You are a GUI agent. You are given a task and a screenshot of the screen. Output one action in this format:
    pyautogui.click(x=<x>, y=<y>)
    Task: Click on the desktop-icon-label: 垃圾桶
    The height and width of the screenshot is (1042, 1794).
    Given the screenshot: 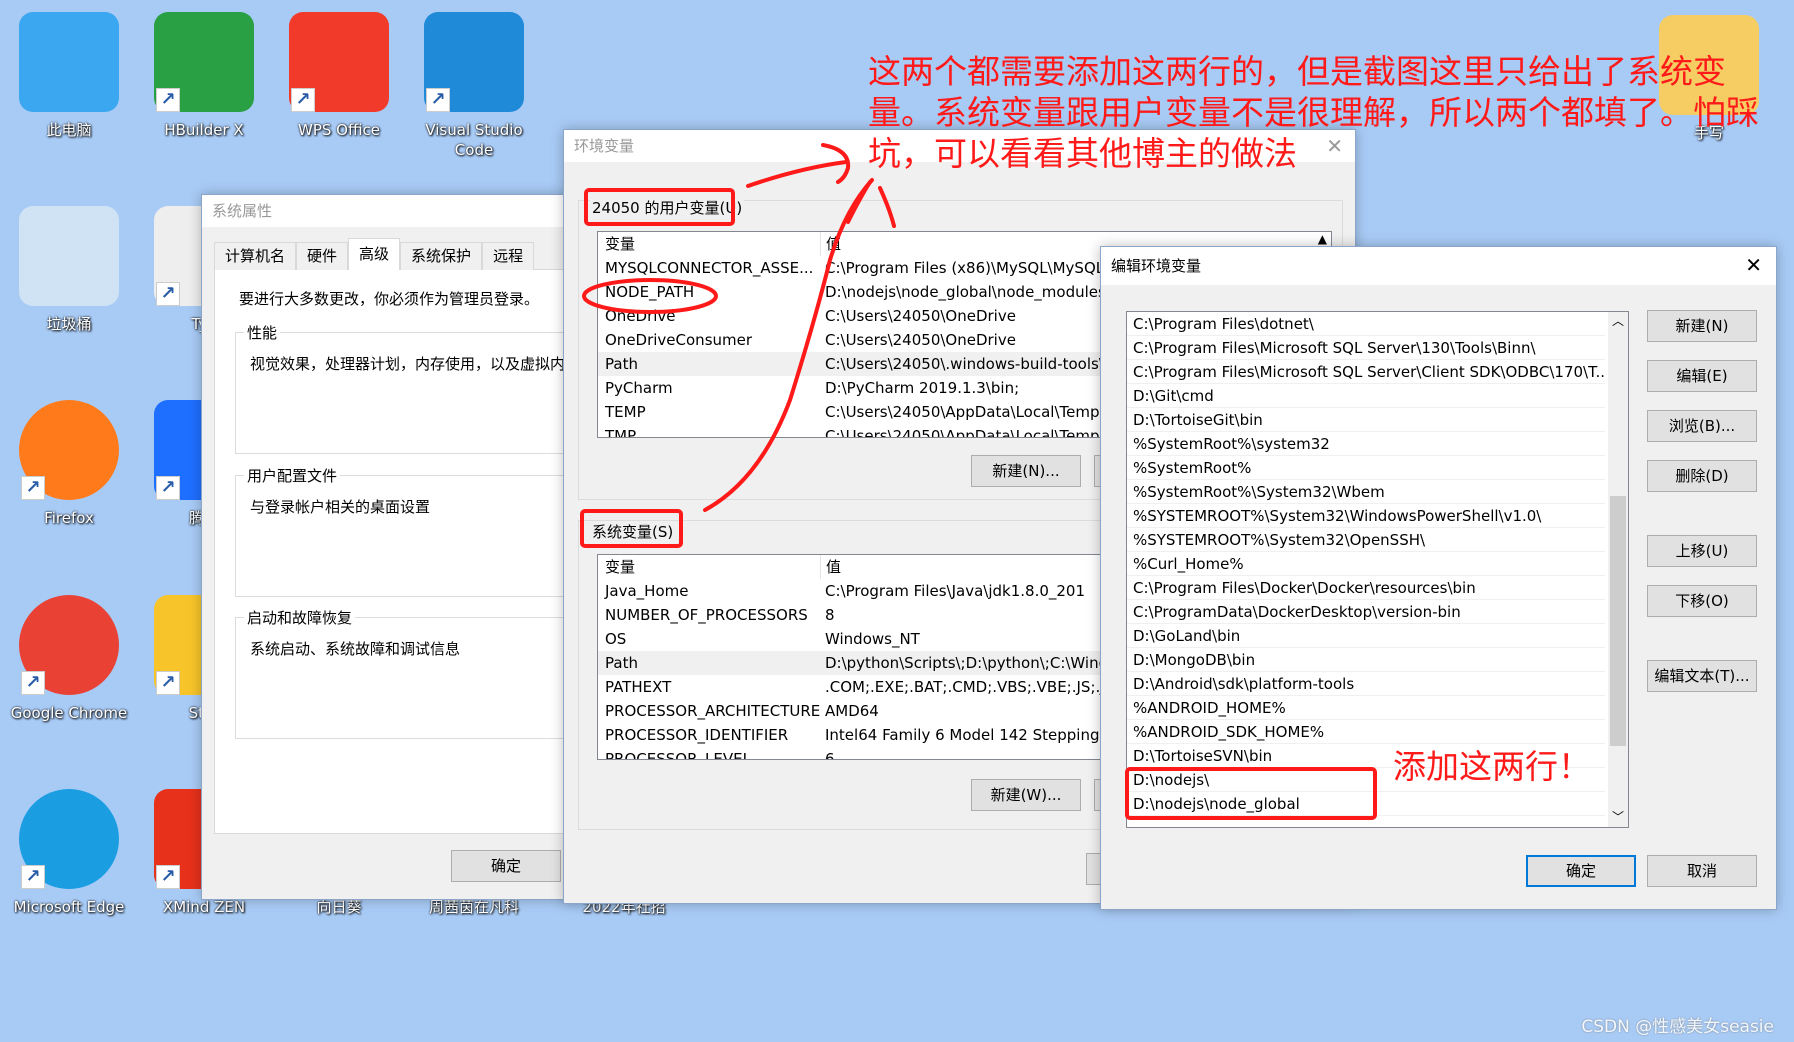 What is the action you would take?
    pyautogui.click(x=69, y=324)
    